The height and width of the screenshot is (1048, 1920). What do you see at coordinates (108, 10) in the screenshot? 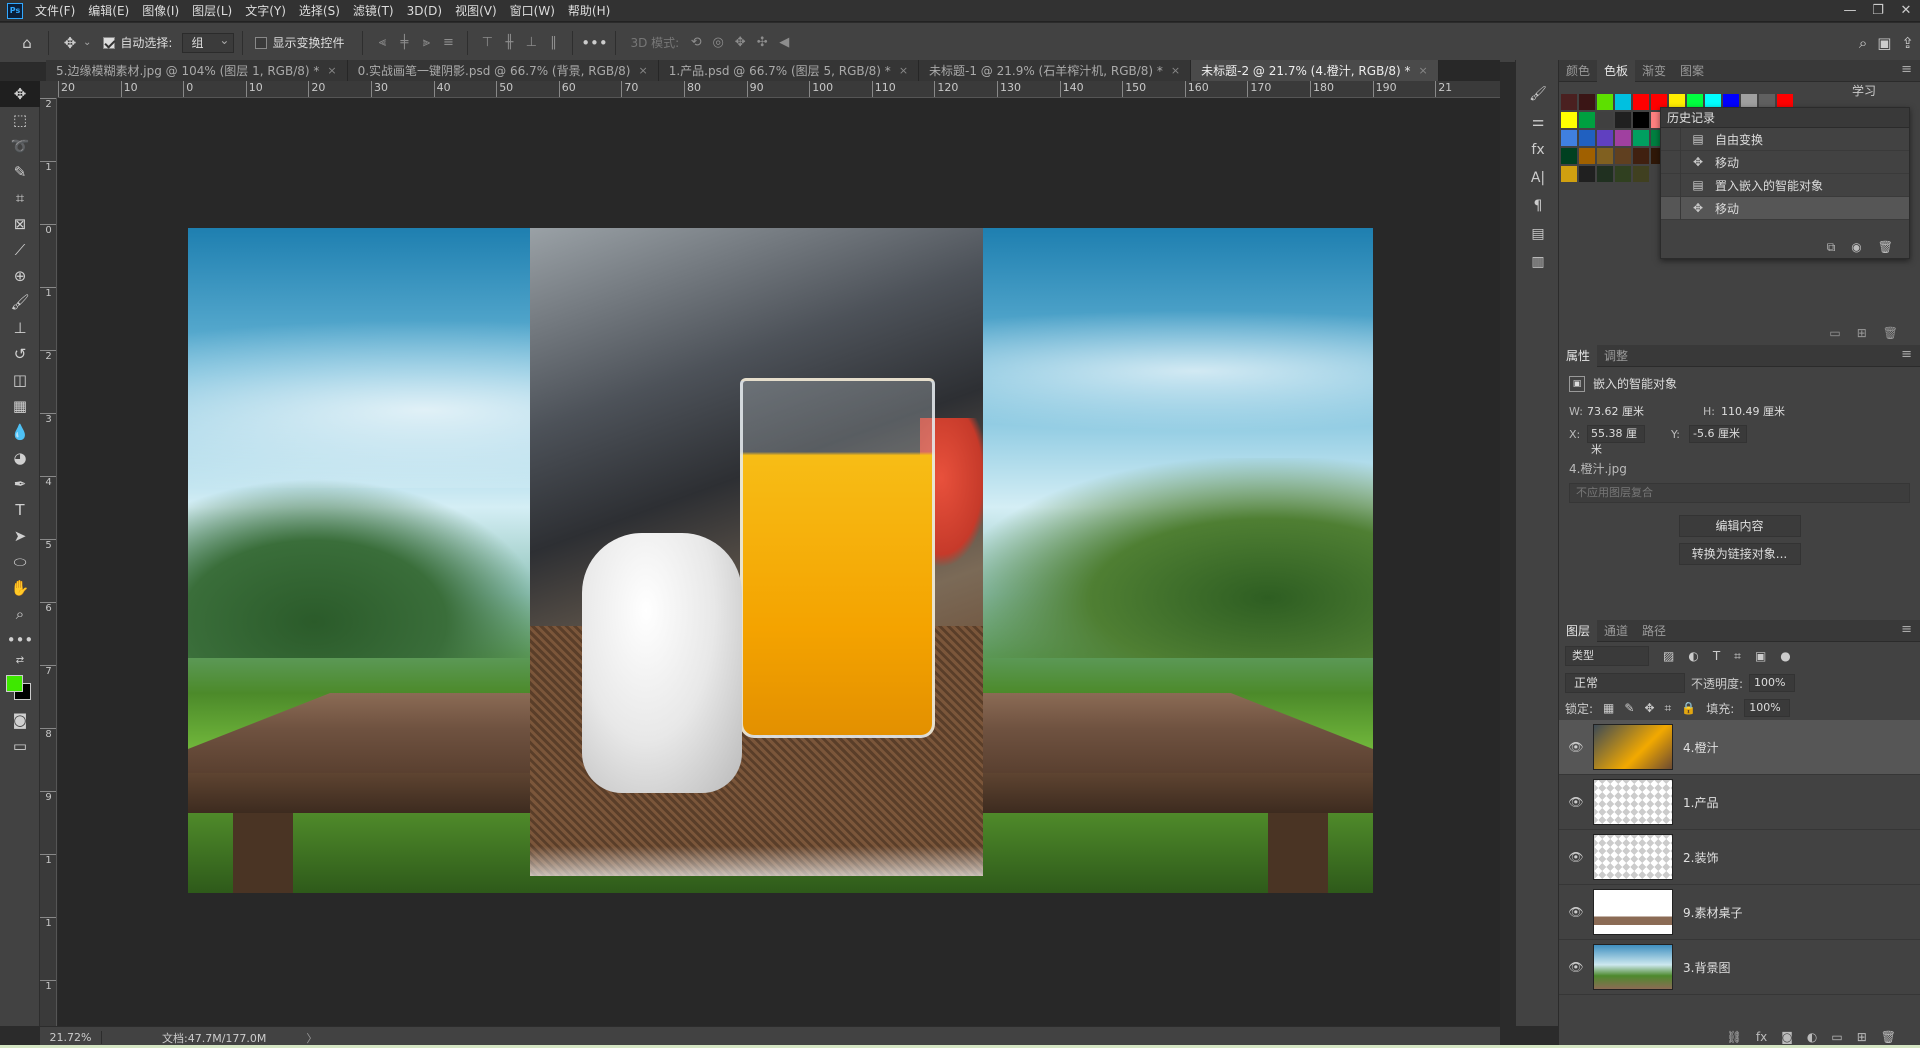
I see `menu-edit: 编辑(E)` at bounding box center [108, 10].